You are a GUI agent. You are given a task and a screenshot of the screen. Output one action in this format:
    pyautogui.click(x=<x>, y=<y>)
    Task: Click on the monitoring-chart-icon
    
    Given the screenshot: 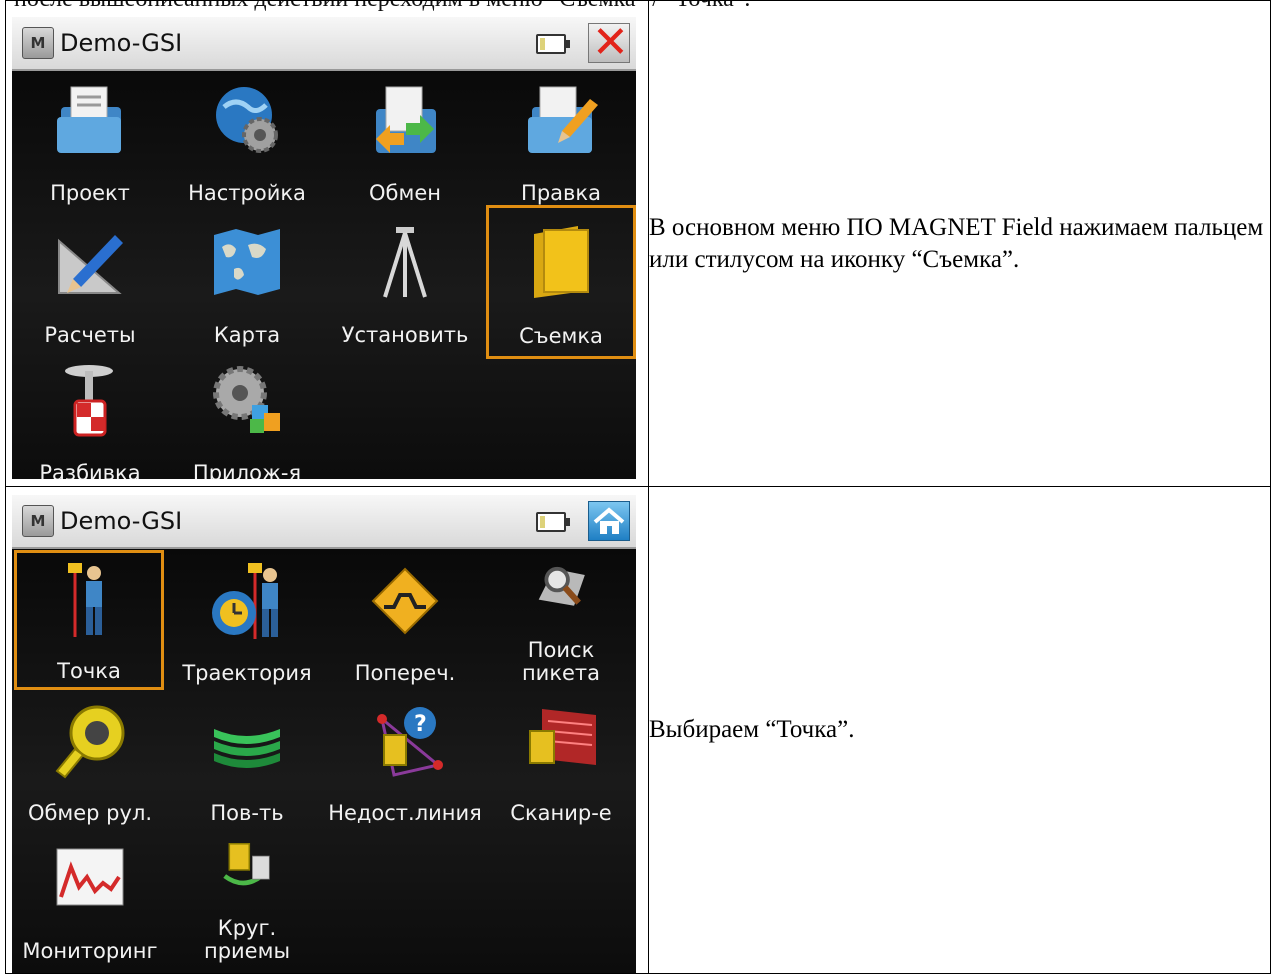 What is the action you would take?
    pyautogui.click(x=90, y=877)
    